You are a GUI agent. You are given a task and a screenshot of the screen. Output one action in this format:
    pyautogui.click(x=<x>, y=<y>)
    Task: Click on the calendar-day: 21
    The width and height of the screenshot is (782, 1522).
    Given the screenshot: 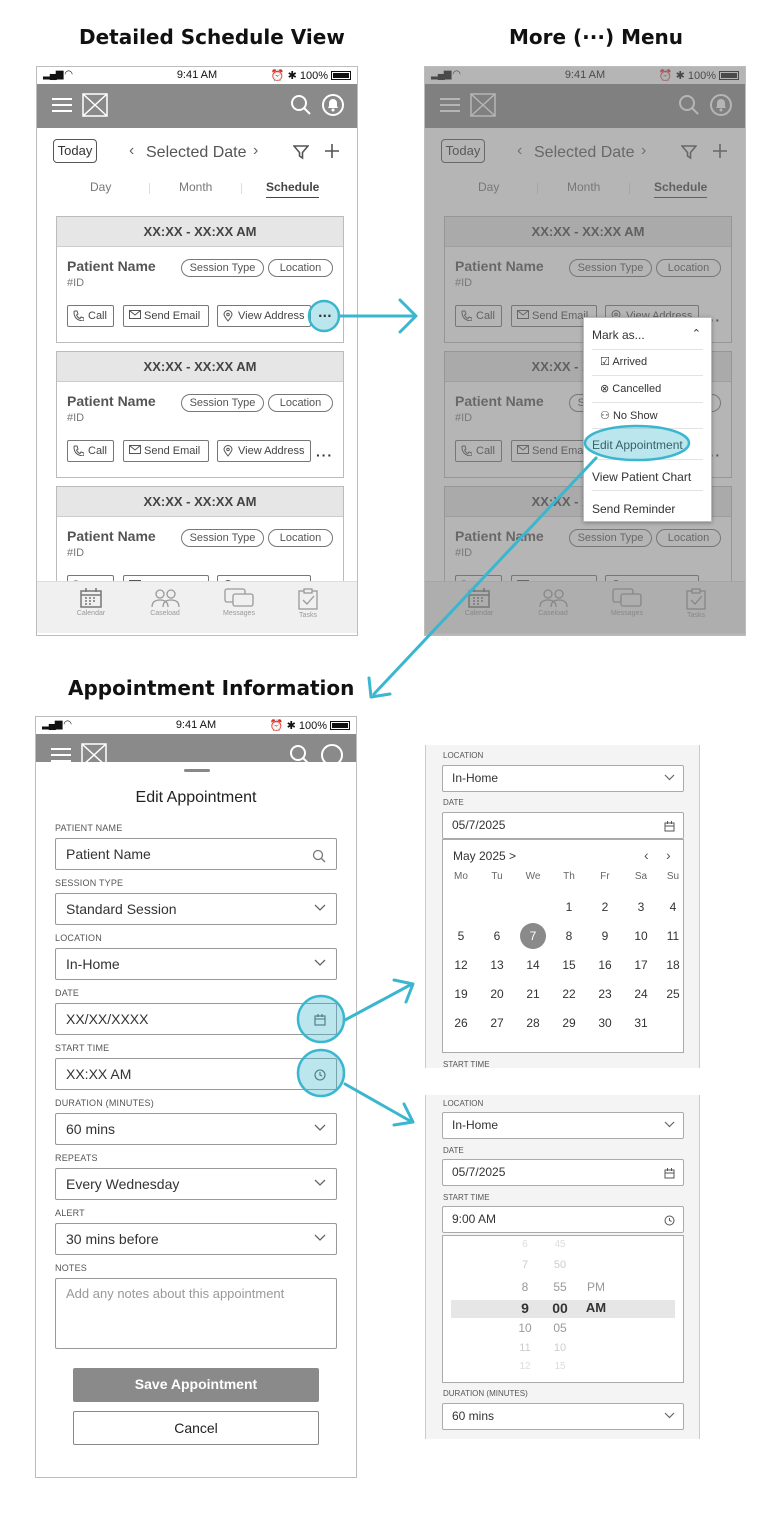 What is the action you would take?
    pyautogui.click(x=533, y=994)
    